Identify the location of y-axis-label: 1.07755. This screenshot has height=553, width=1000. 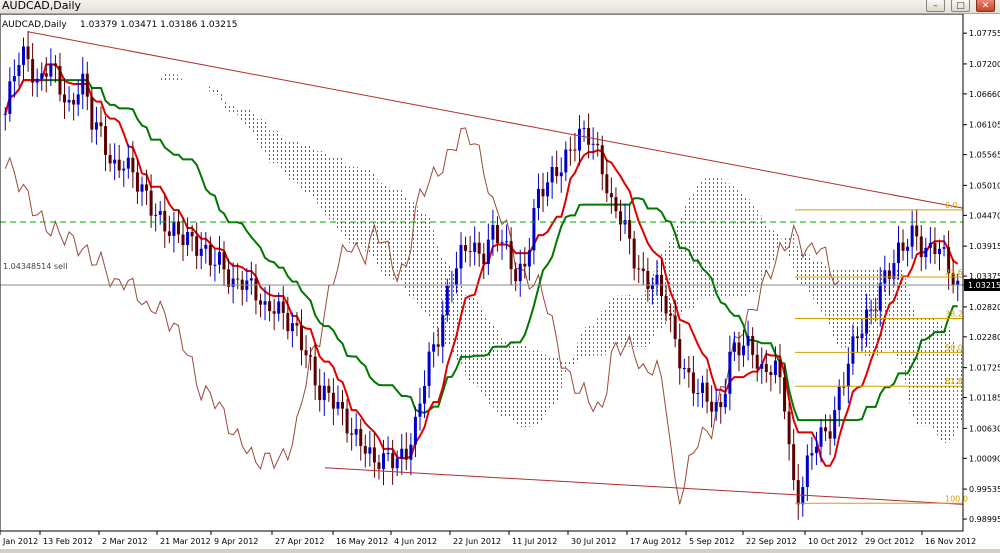
(984, 33).